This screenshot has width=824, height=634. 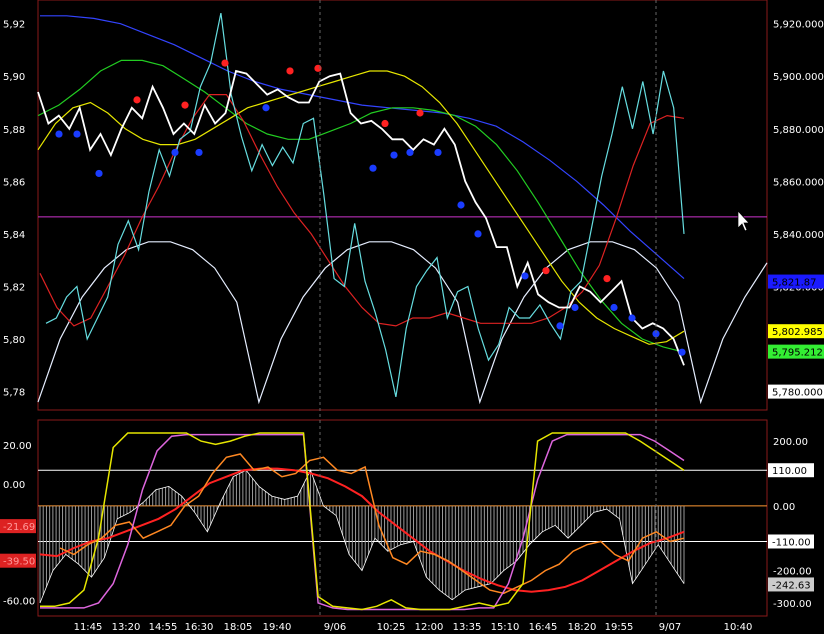 I want to click on price-right-tick: 5,840.000, so click(x=798, y=235).